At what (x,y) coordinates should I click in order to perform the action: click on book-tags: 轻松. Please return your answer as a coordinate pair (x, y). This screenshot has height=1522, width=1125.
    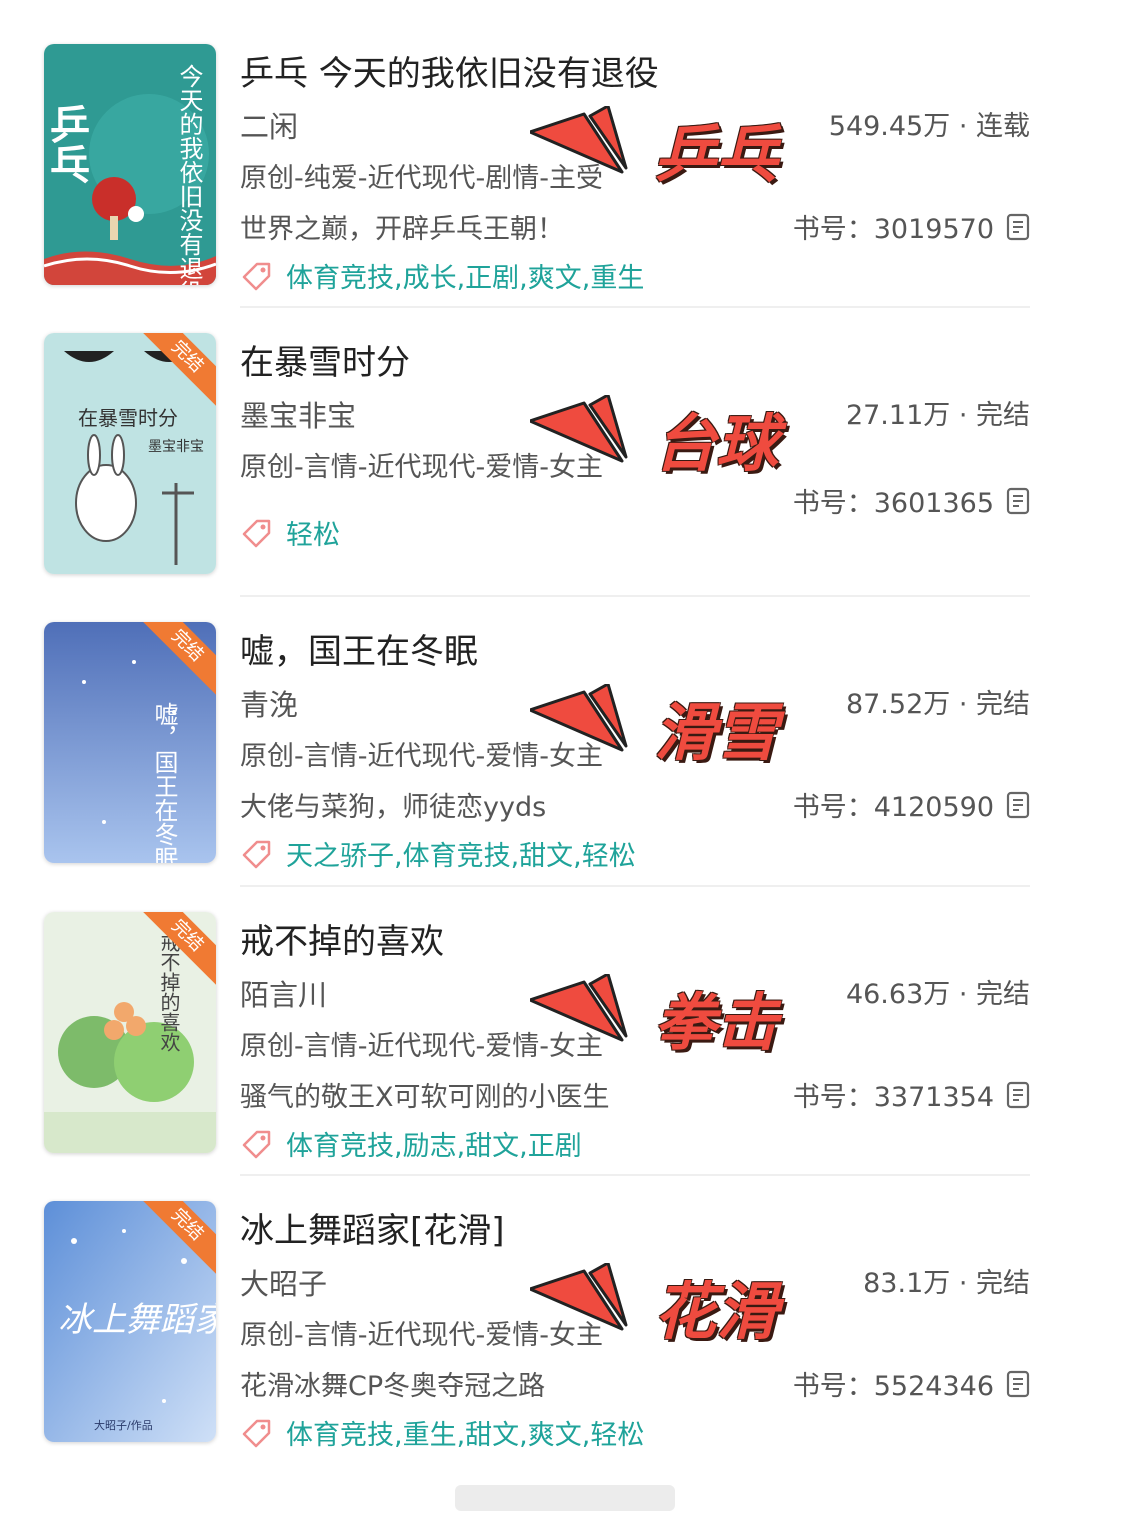
    Looking at the image, I should click on (290, 532).